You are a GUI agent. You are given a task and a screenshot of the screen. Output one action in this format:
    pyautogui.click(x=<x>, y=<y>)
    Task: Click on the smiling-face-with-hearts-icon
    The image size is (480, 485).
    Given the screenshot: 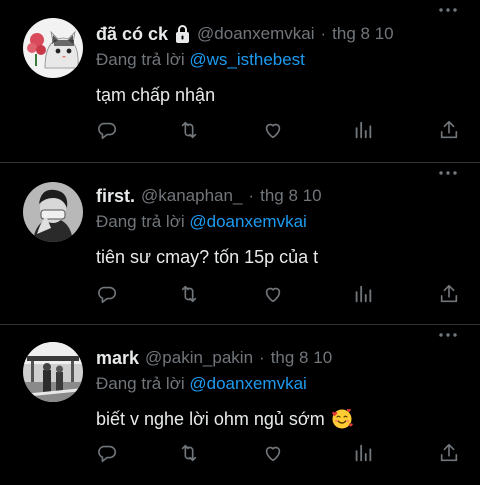 What is the action you would take?
    pyautogui.click(x=342, y=419)
    